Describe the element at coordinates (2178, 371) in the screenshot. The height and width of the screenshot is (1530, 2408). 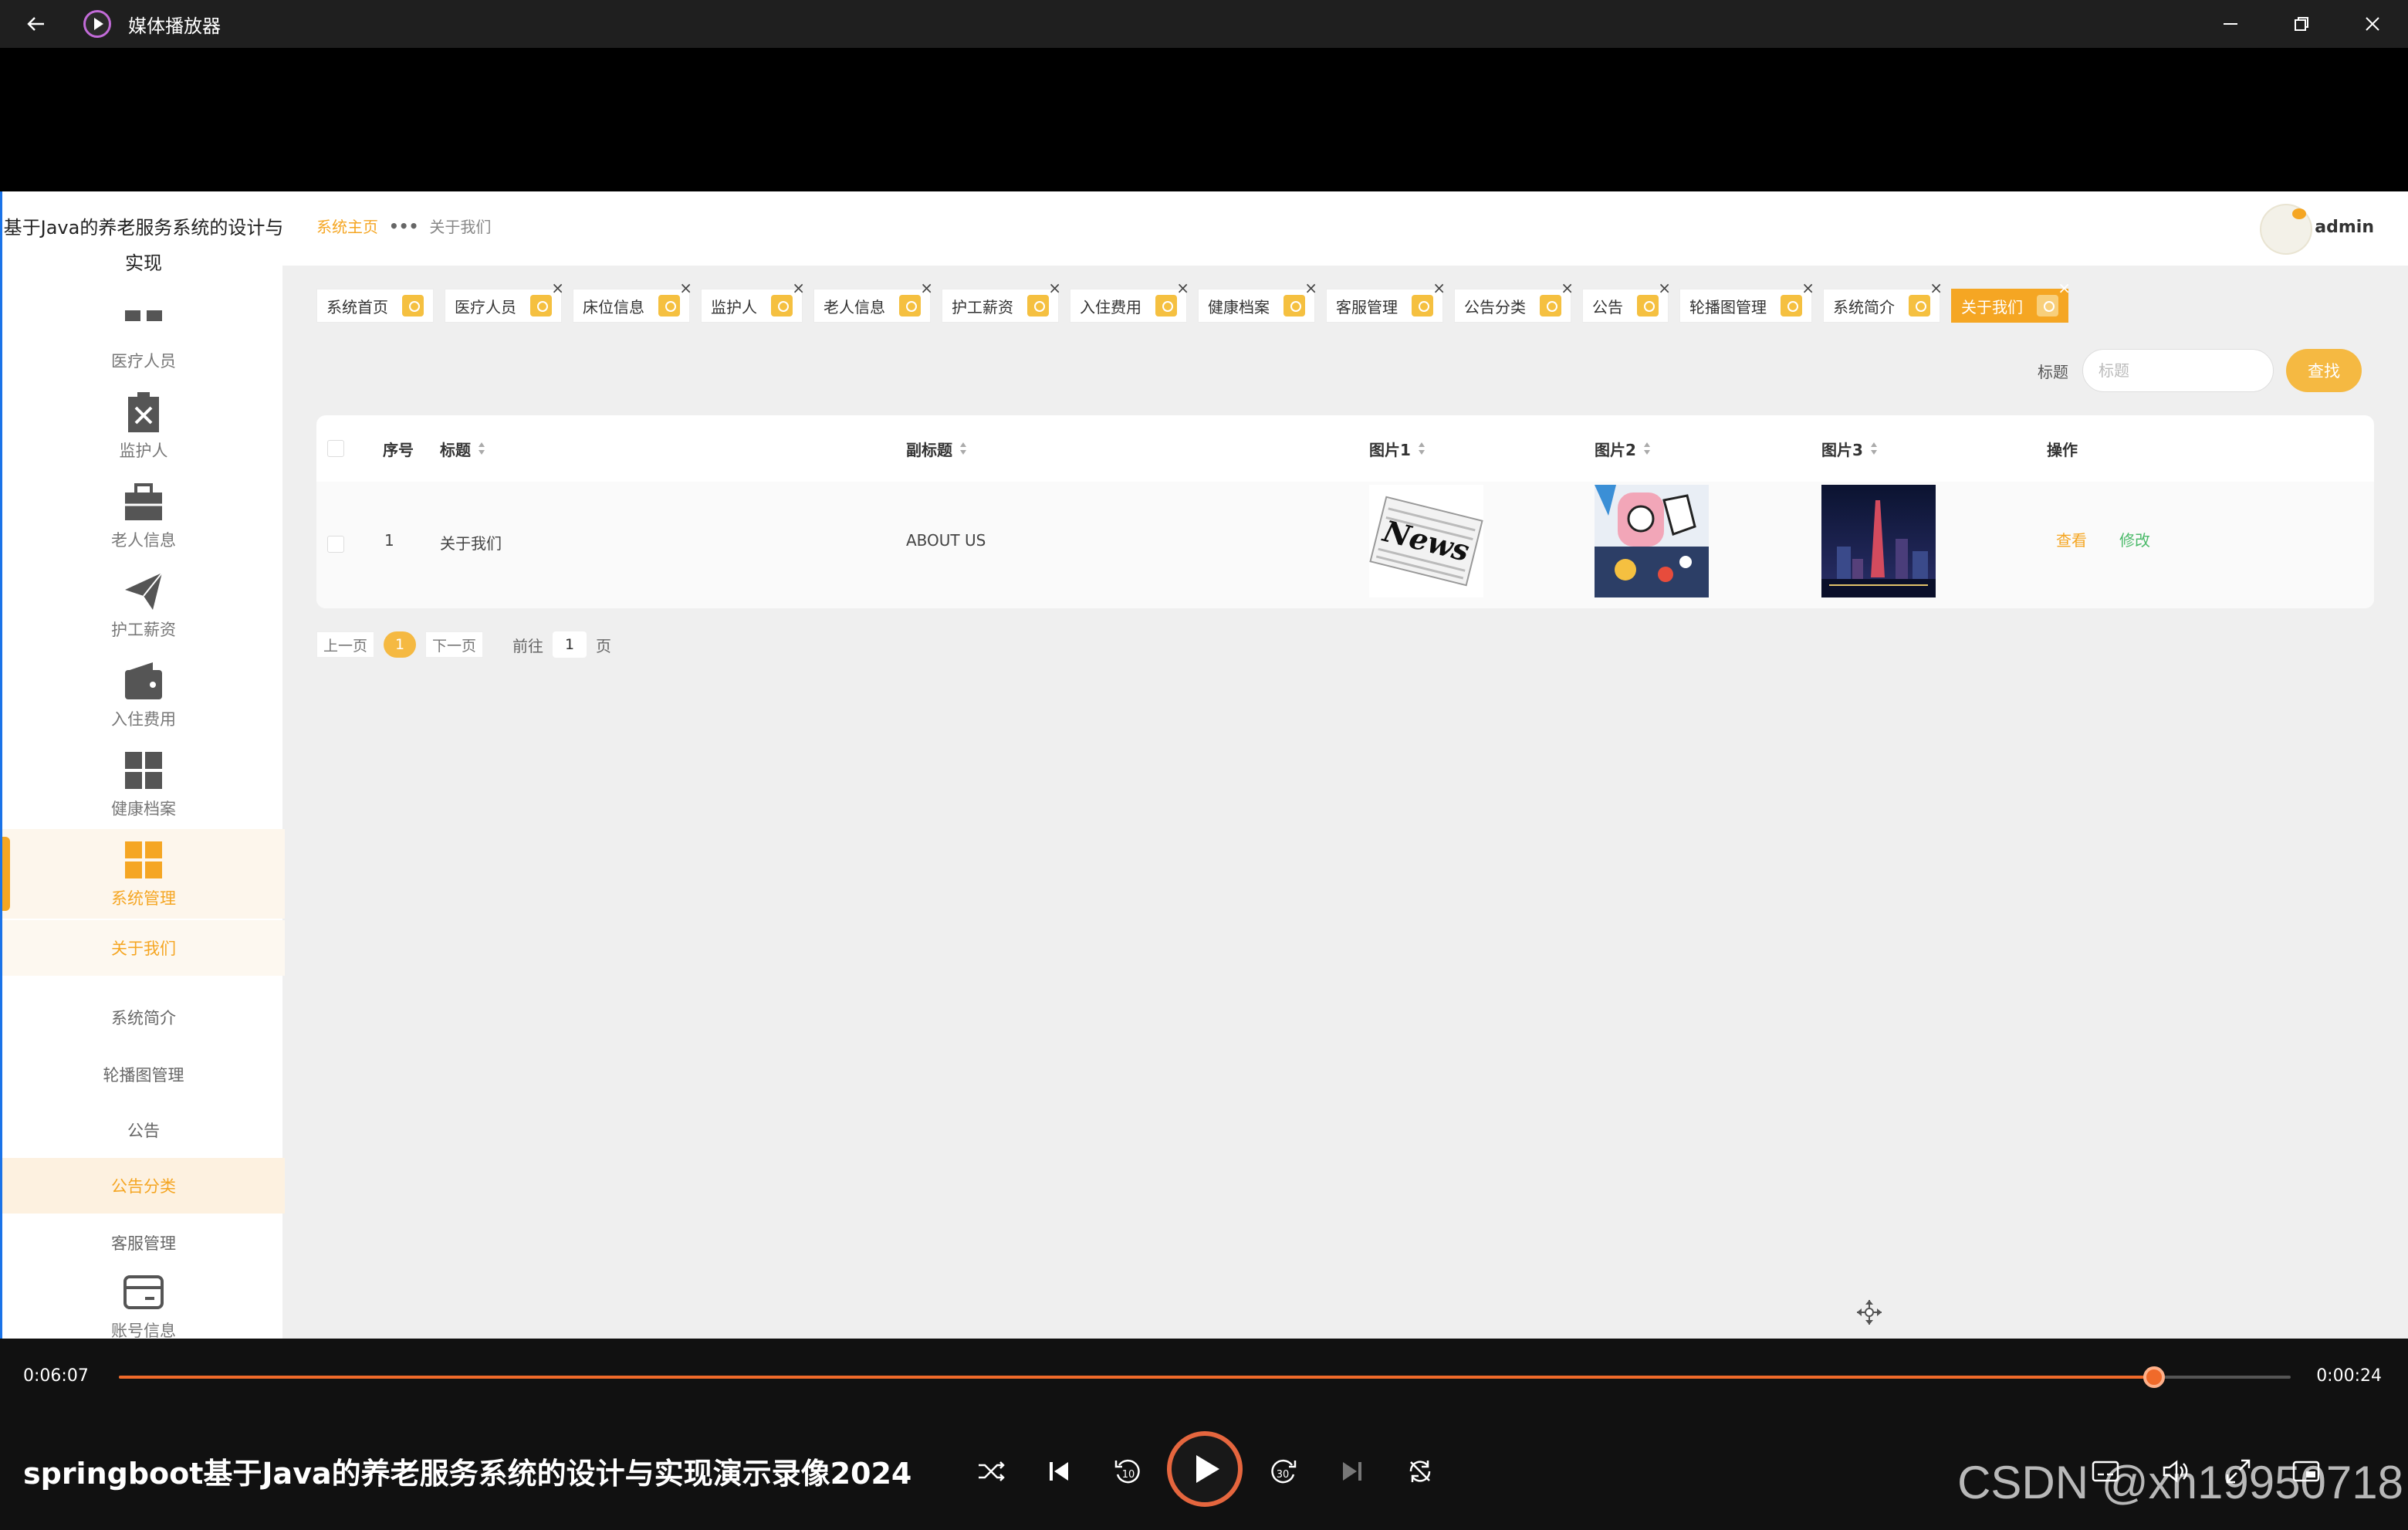
I see `title-search-input` at that location.